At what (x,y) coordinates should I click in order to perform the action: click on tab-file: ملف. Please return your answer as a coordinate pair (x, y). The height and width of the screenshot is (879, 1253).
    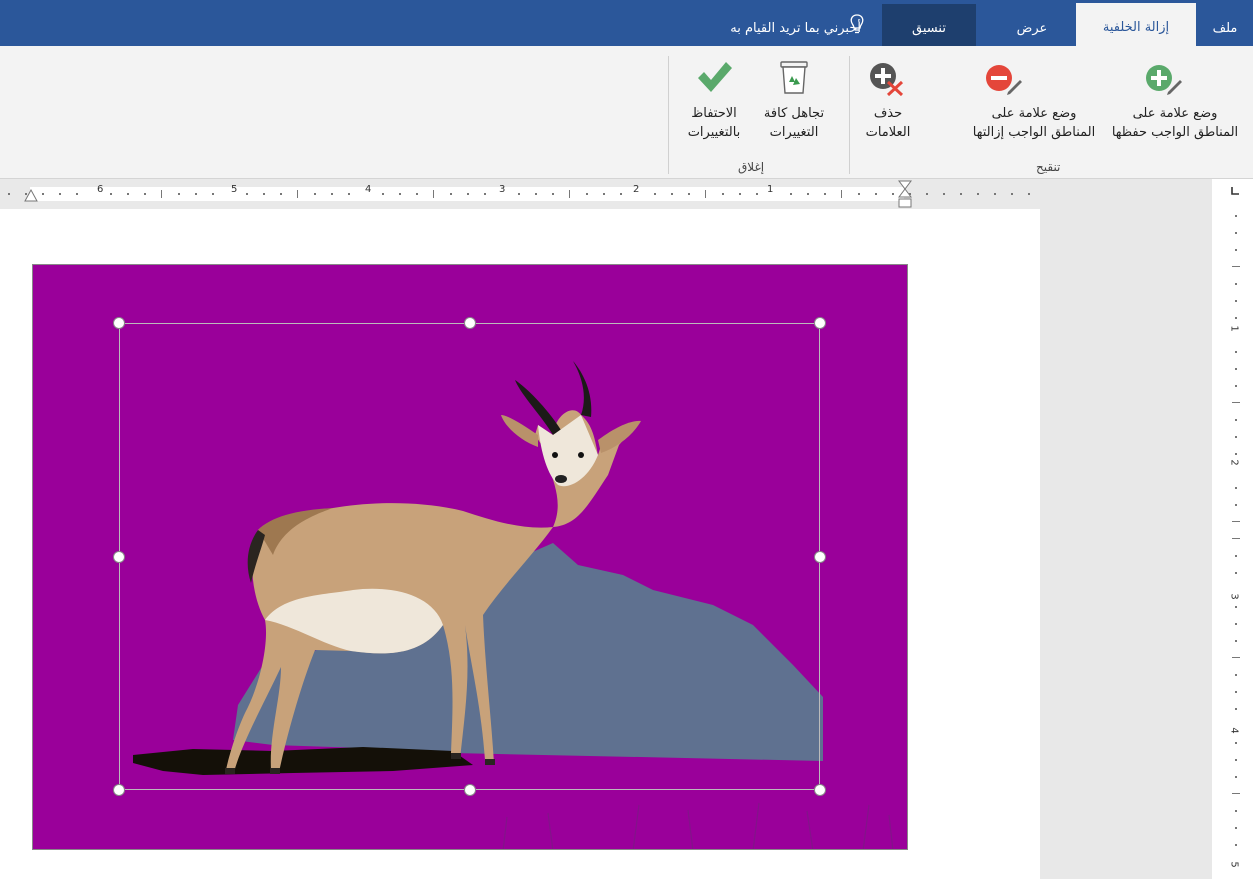
    Looking at the image, I should click on (1225, 25).